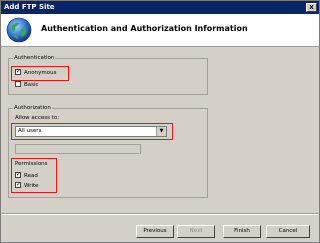  I want to click on title-bar: Add FTP Site x, so click(160, 7).